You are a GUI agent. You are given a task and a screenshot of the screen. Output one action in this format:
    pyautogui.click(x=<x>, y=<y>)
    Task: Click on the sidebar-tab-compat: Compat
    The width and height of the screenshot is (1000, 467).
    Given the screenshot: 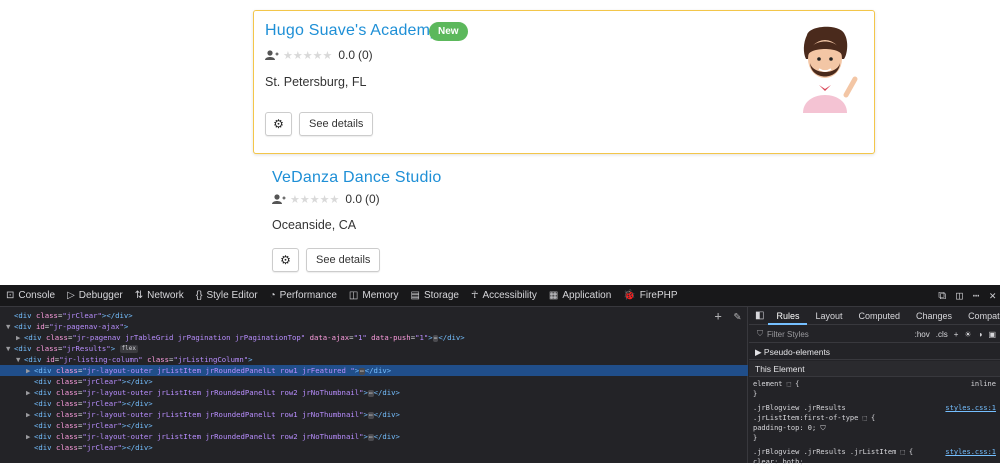 What is the action you would take?
    pyautogui.click(x=980, y=316)
    